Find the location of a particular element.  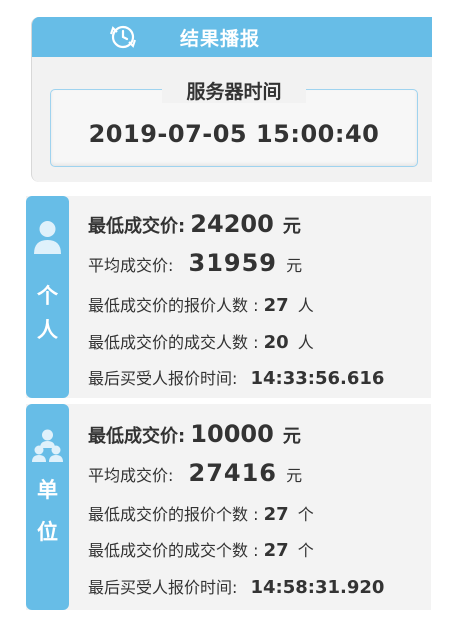

last-bid-time-value: 14:58:31.920 is located at coordinates (317, 587).